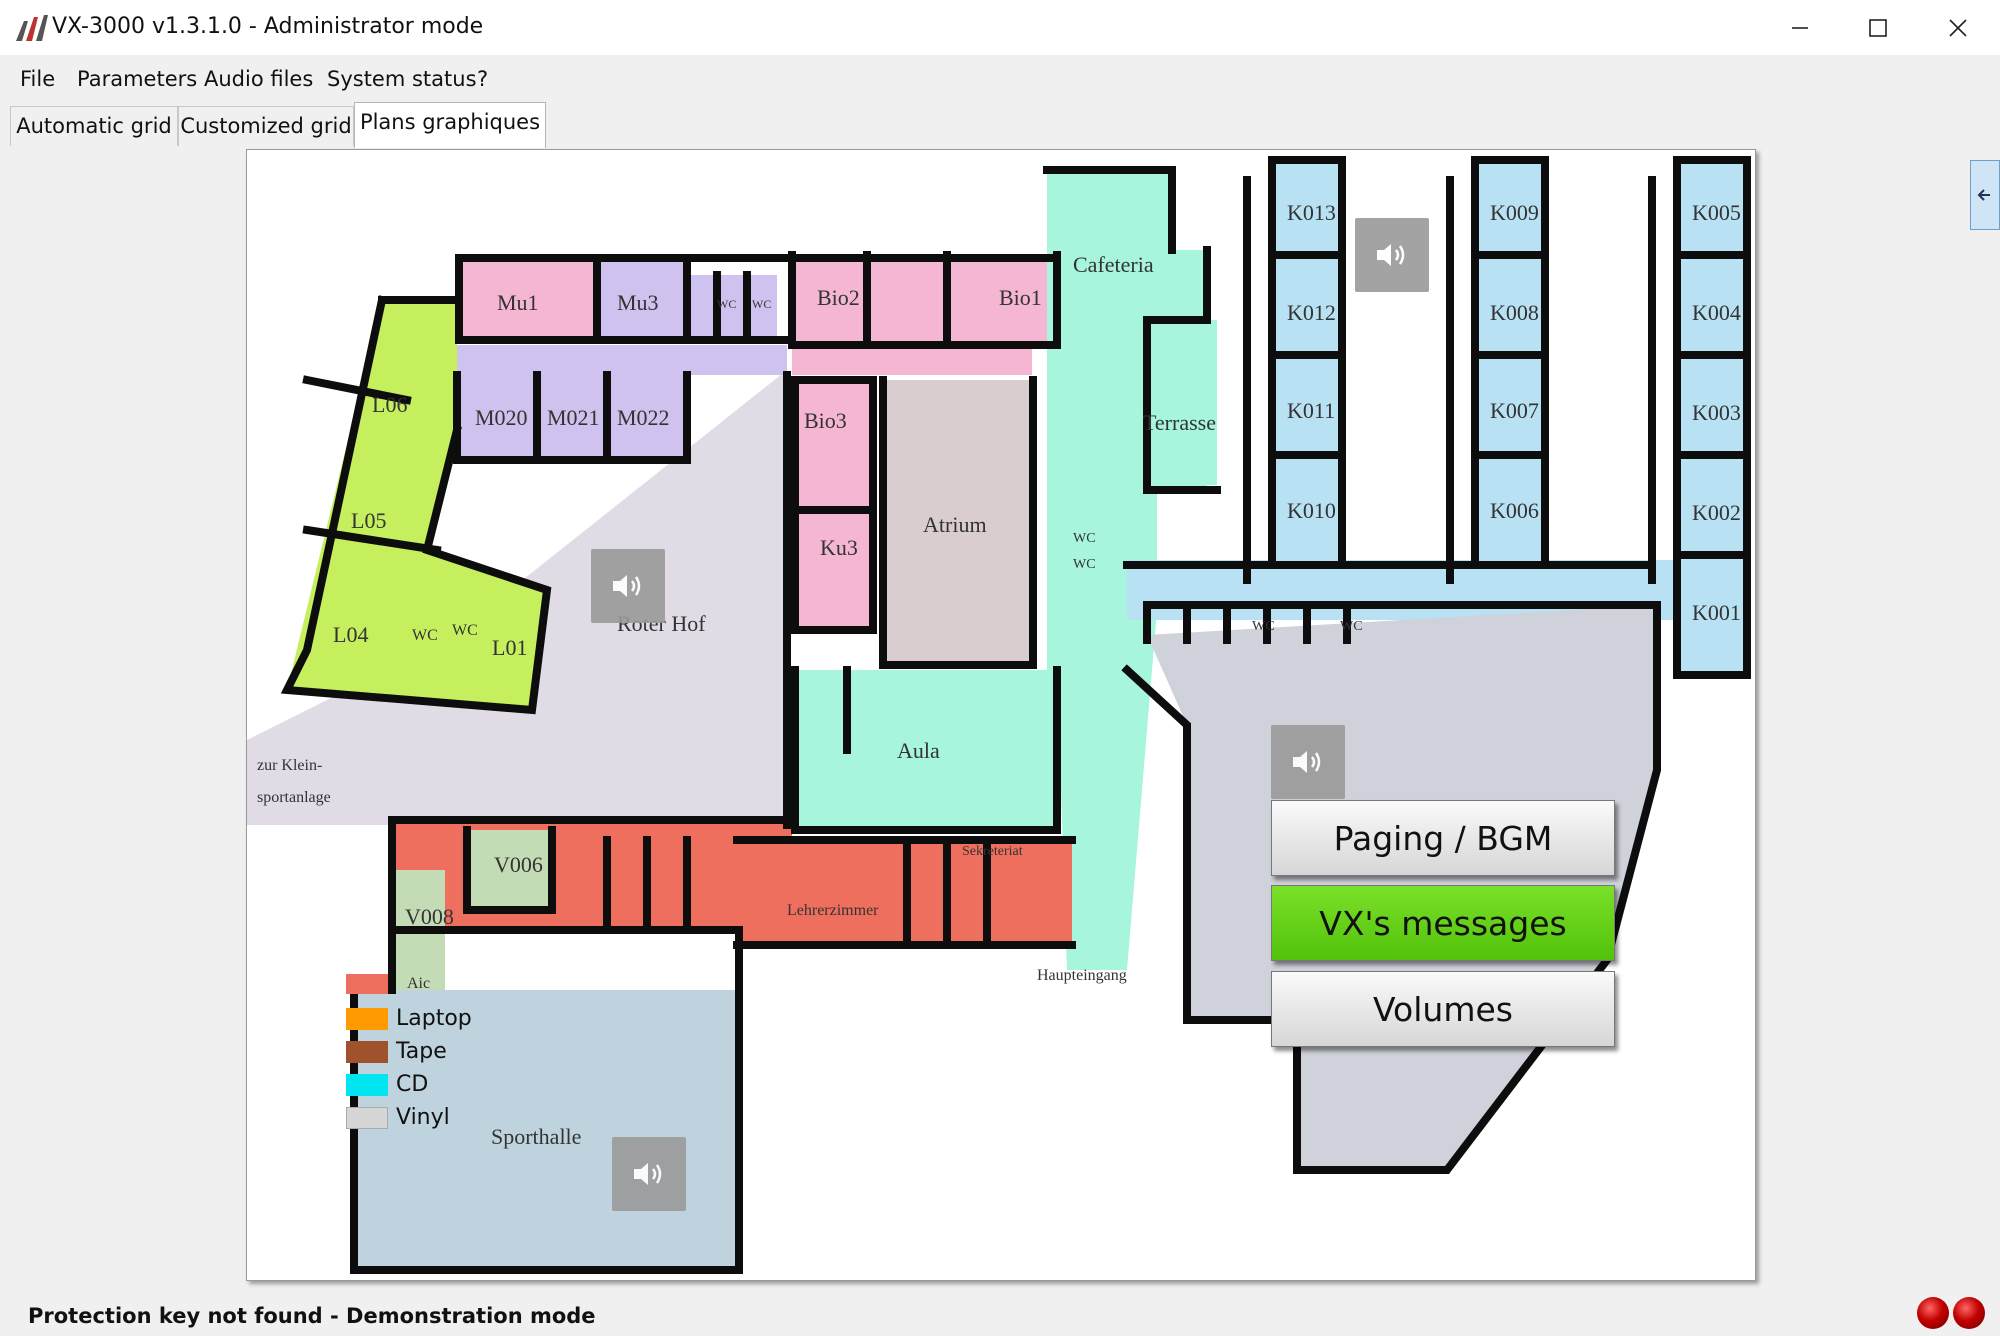 This screenshot has height=1336, width=2000. I want to click on room-mu1: Mu1, so click(518, 302).